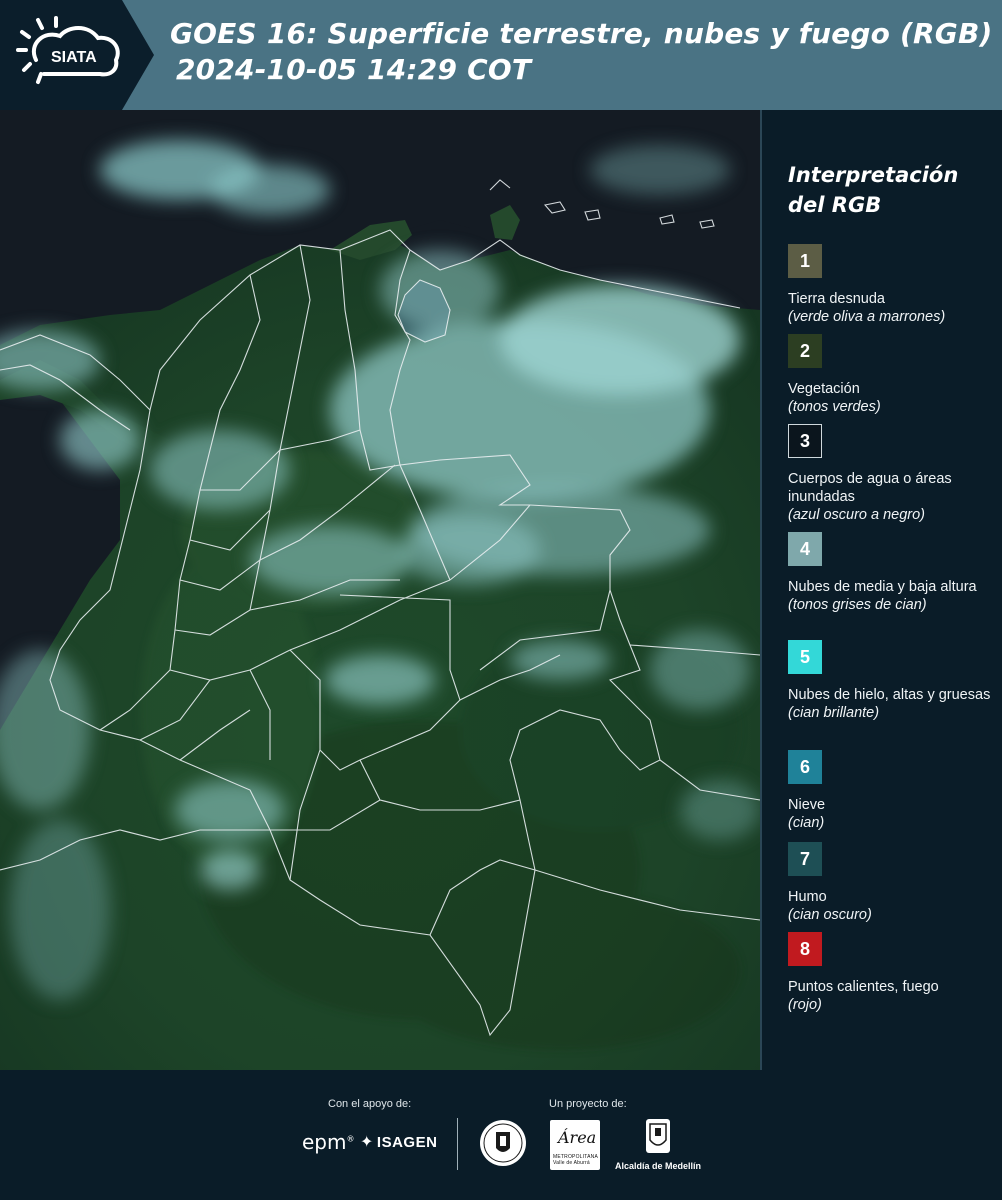 The image size is (1002, 1200). Describe the element at coordinates (890, 973) in the screenshot. I see `legend-item-fire: 8 Puntos calientes, fuego (rojo)` at that location.